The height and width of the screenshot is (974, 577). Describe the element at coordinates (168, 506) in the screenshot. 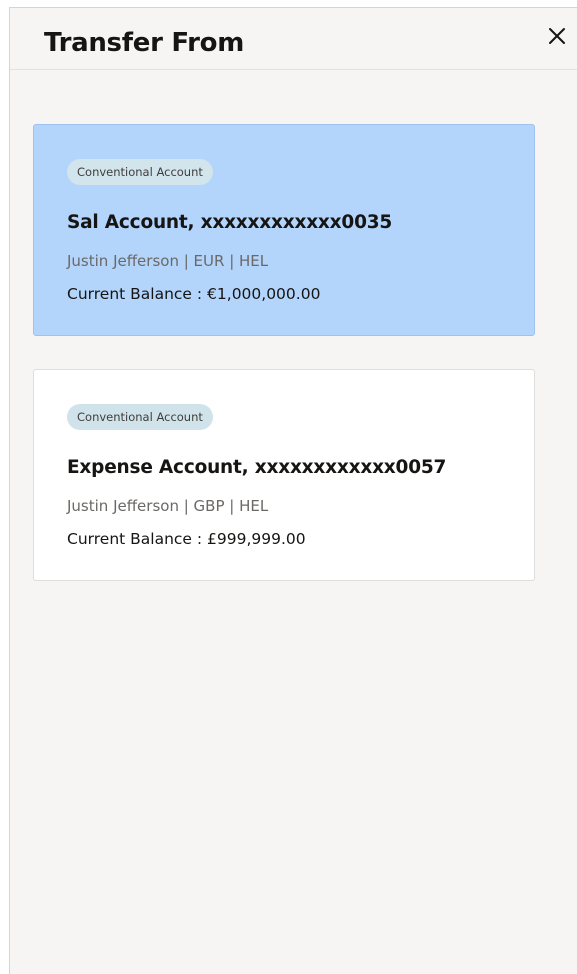

I see `account-owner-line: Justin Jefferson | GBP | HEL` at that location.